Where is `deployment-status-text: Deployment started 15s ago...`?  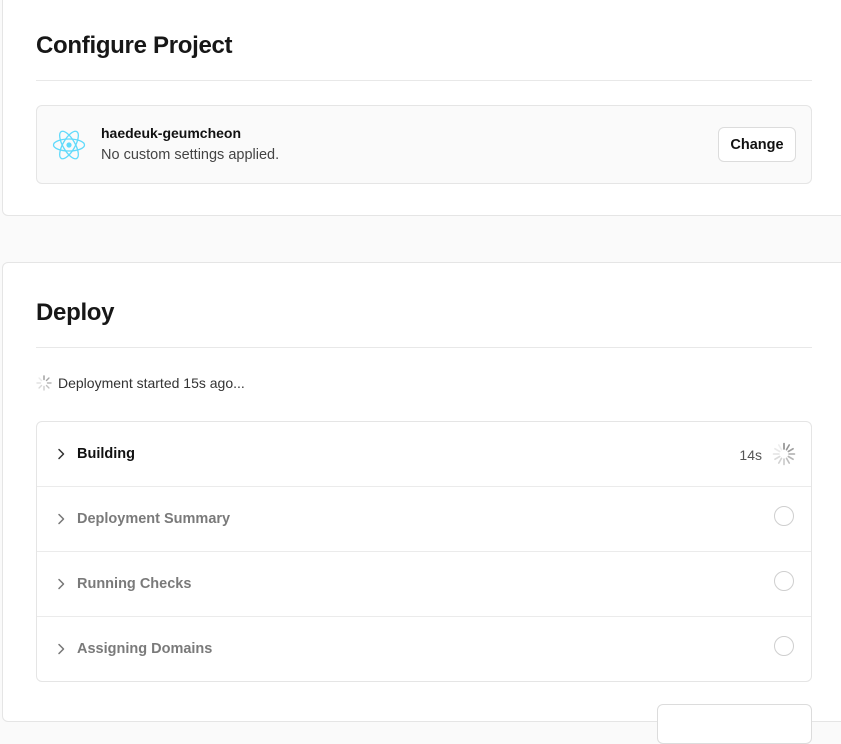 deployment-status-text: Deployment started 15s ago... is located at coordinates (151, 383).